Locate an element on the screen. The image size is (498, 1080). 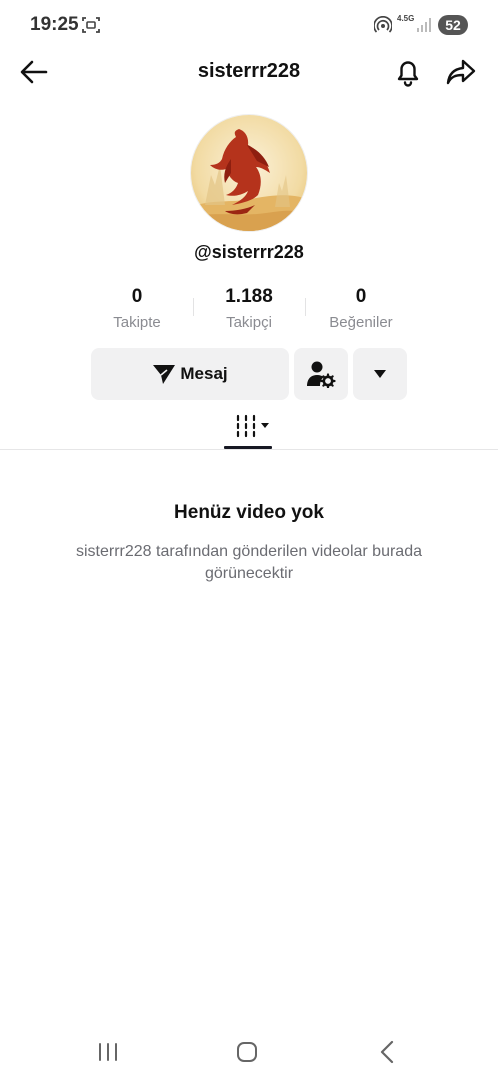
signal-icon is located at coordinates (424, 25).